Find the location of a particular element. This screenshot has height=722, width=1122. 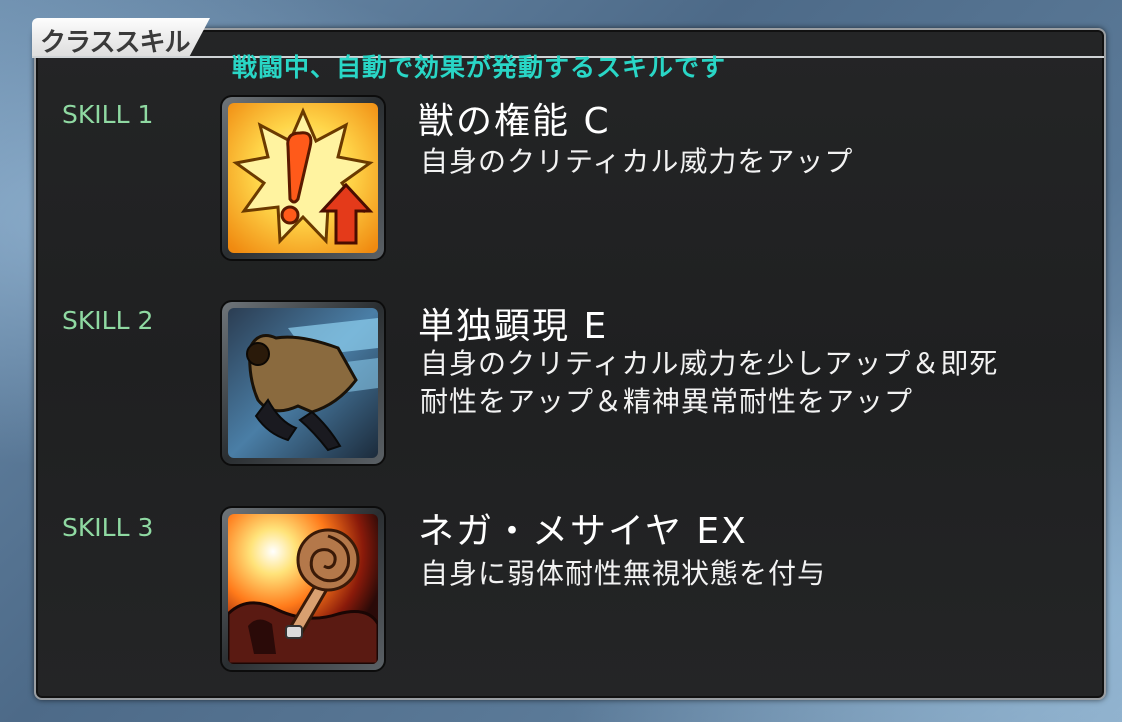

skill-description: 自身のクリティカル威力をアップ is located at coordinates (637, 161).